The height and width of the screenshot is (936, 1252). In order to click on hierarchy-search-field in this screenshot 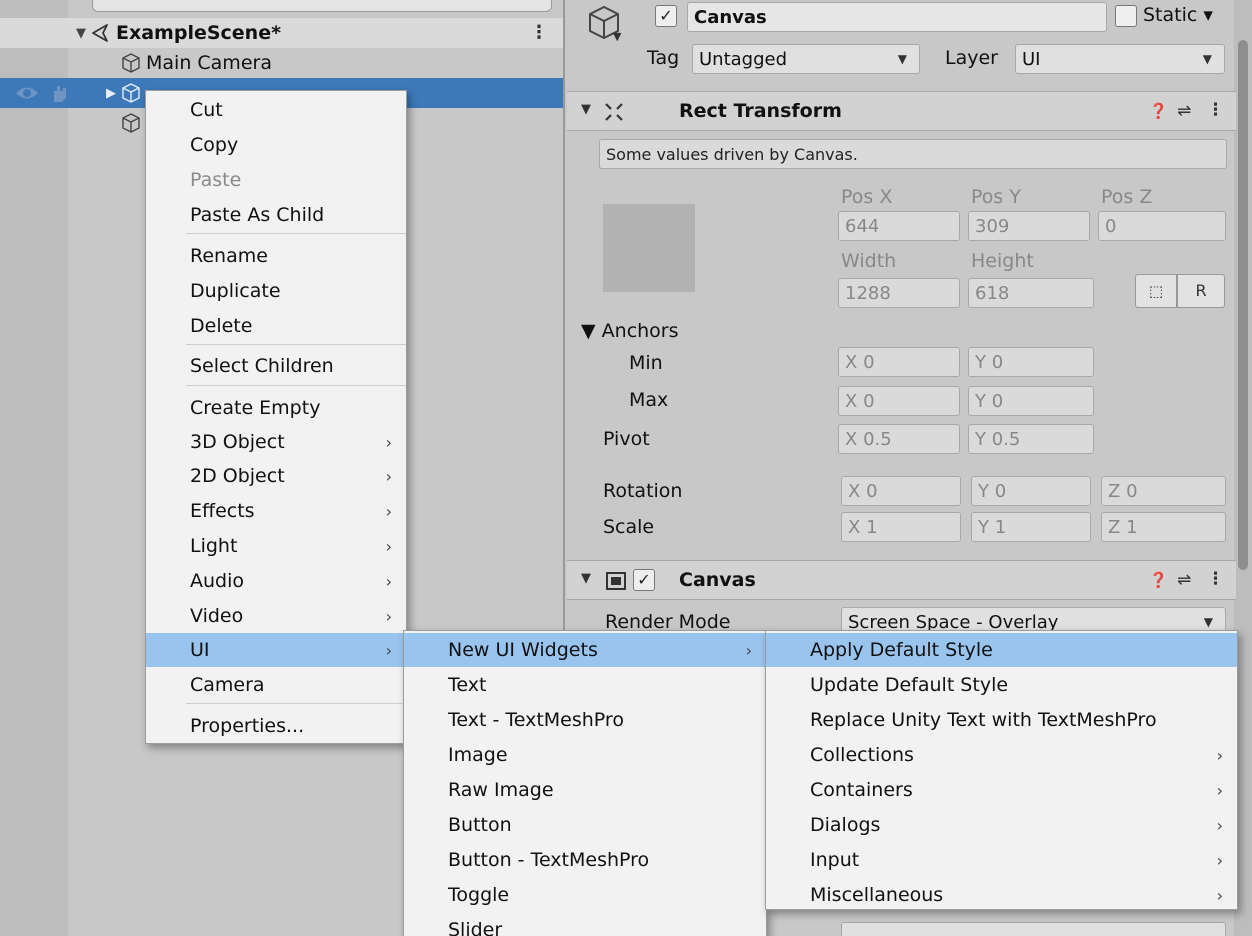, I will do `click(322, 6)`.